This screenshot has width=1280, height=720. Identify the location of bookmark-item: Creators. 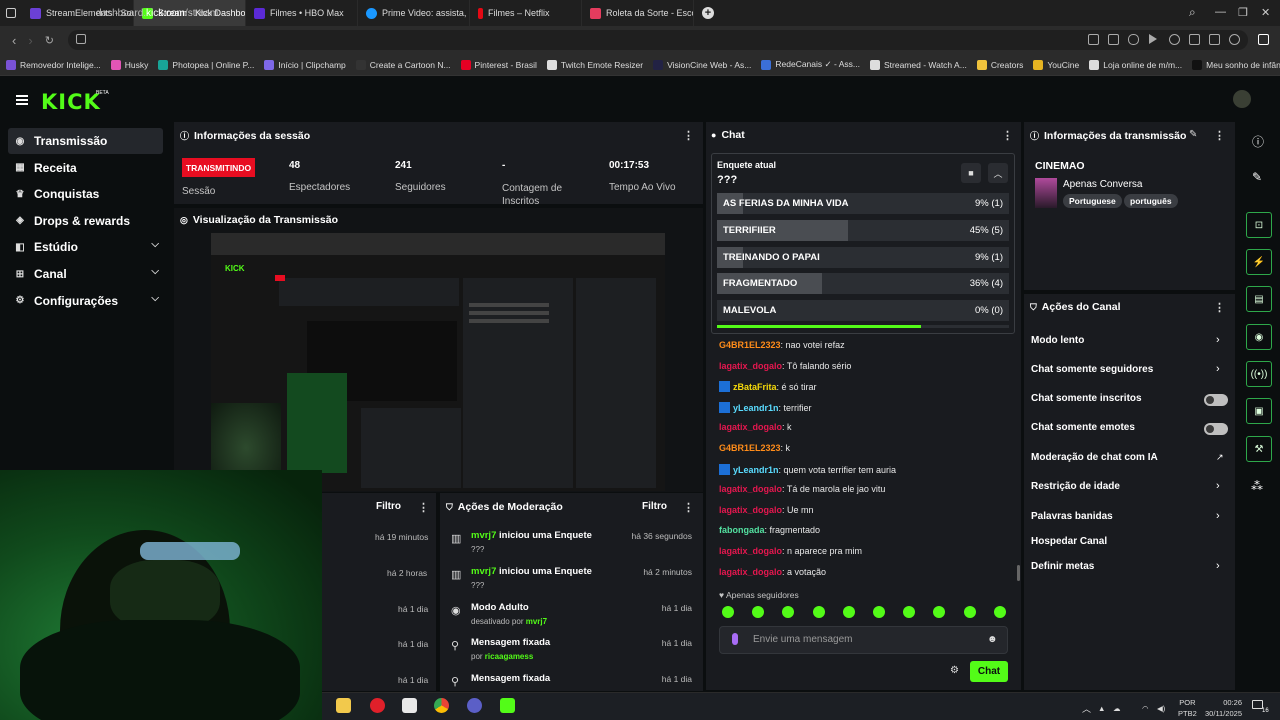
(999, 64).